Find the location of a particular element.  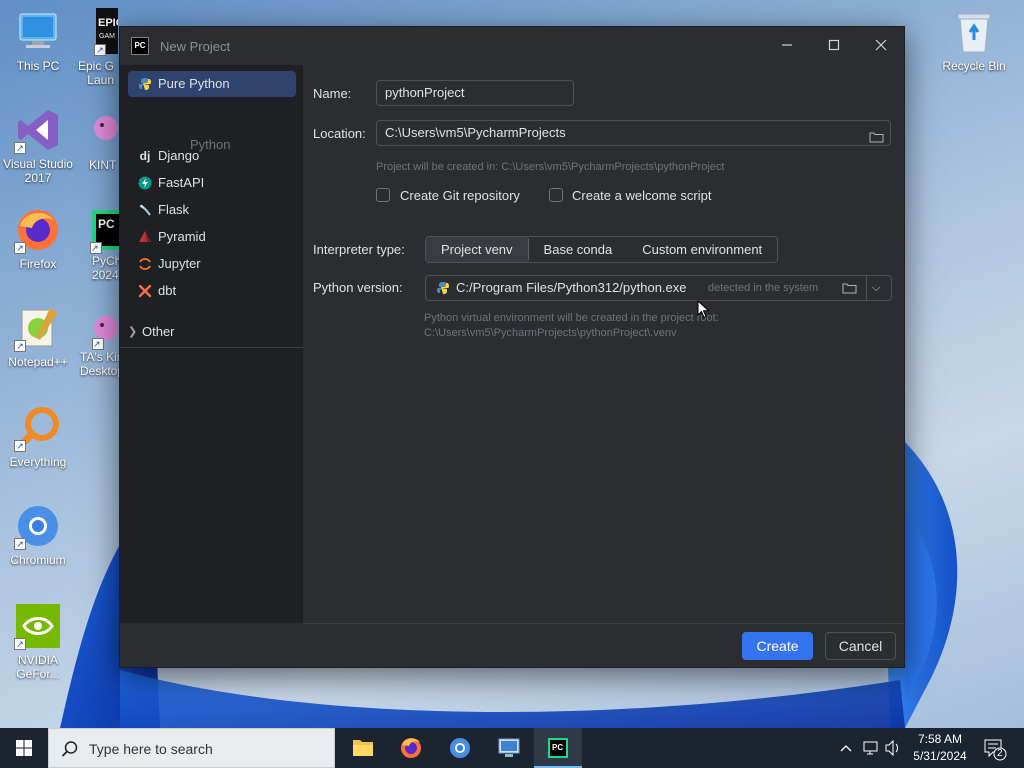

taskbar-clock: 7:58 AM 5/31/2024 is located at coordinates (940, 748).